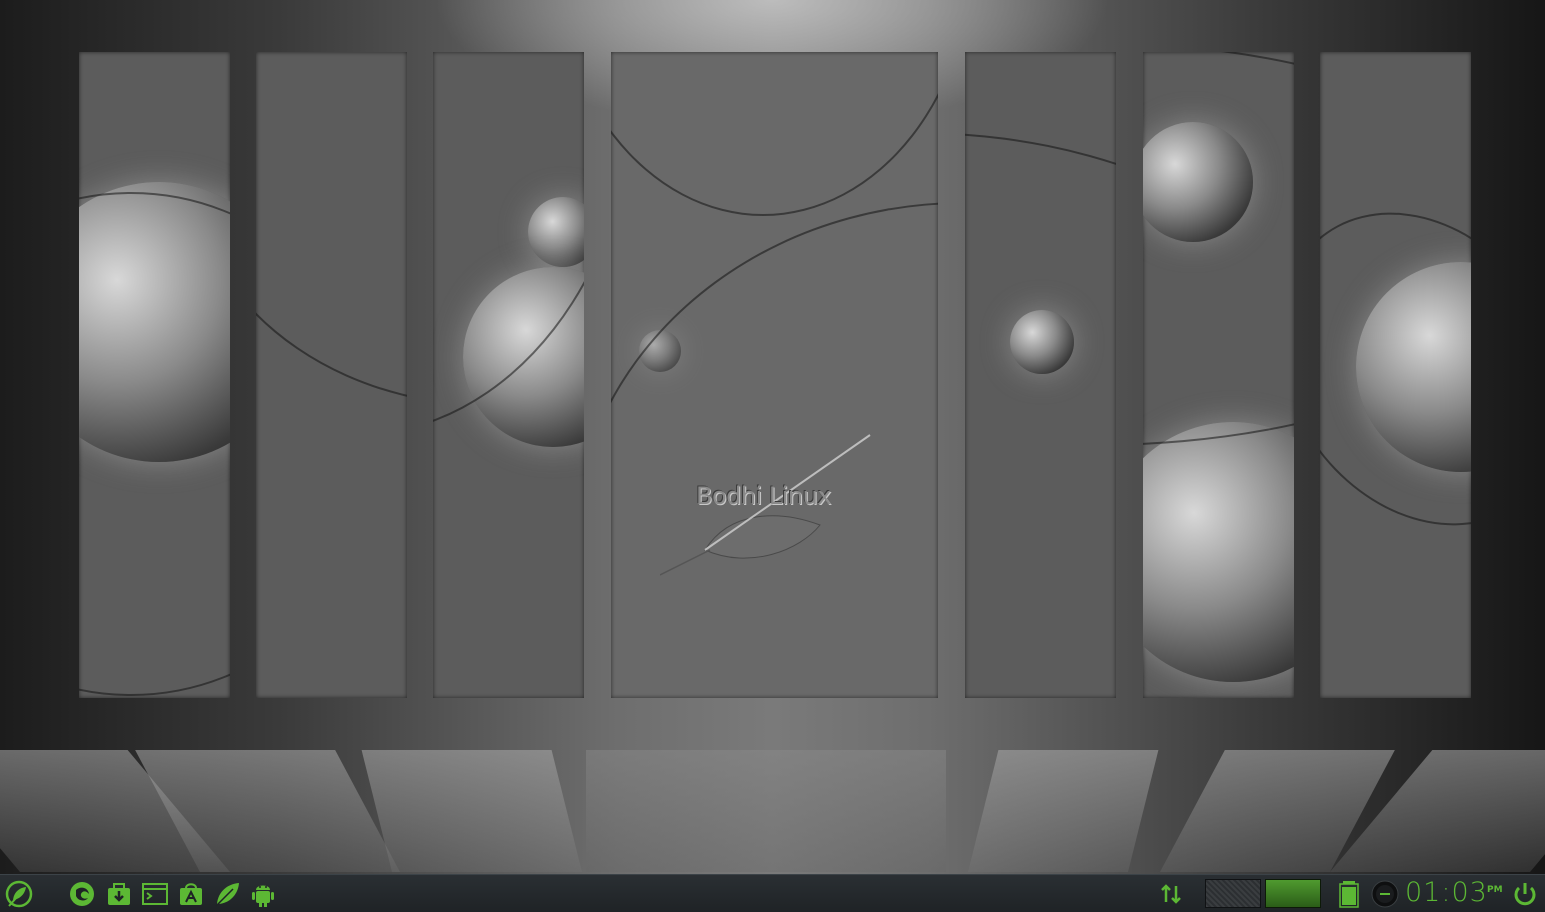  Describe the element at coordinates (227, 894) in the screenshot. I see `leaf-icon` at that location.